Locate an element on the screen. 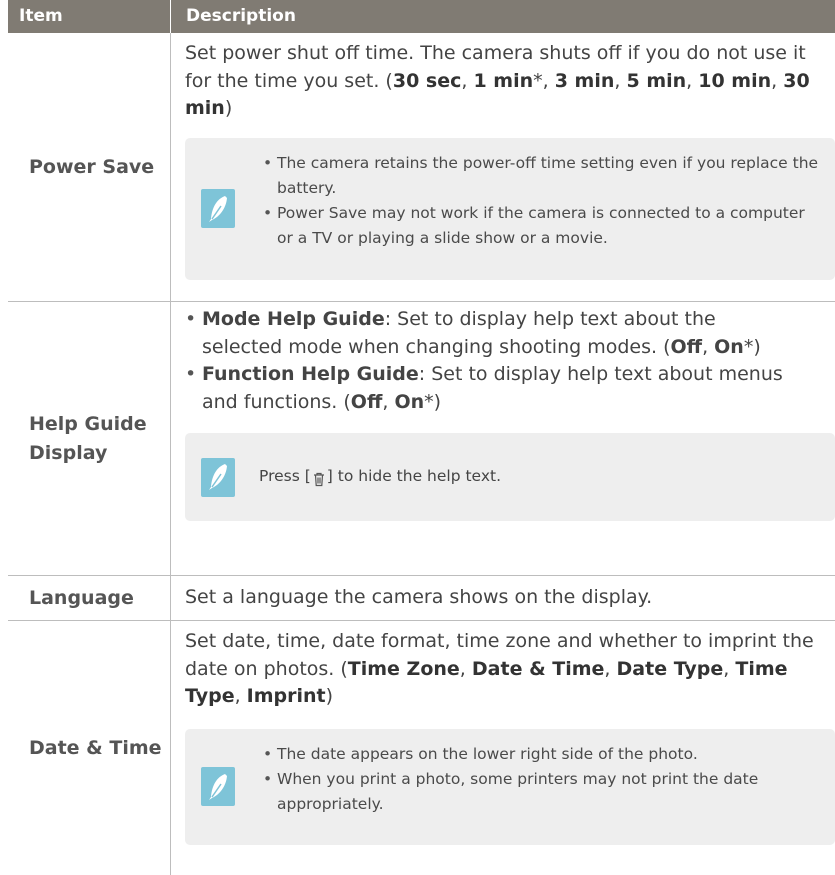  item-power-save: Power Save is located at coordinates (92, 166).